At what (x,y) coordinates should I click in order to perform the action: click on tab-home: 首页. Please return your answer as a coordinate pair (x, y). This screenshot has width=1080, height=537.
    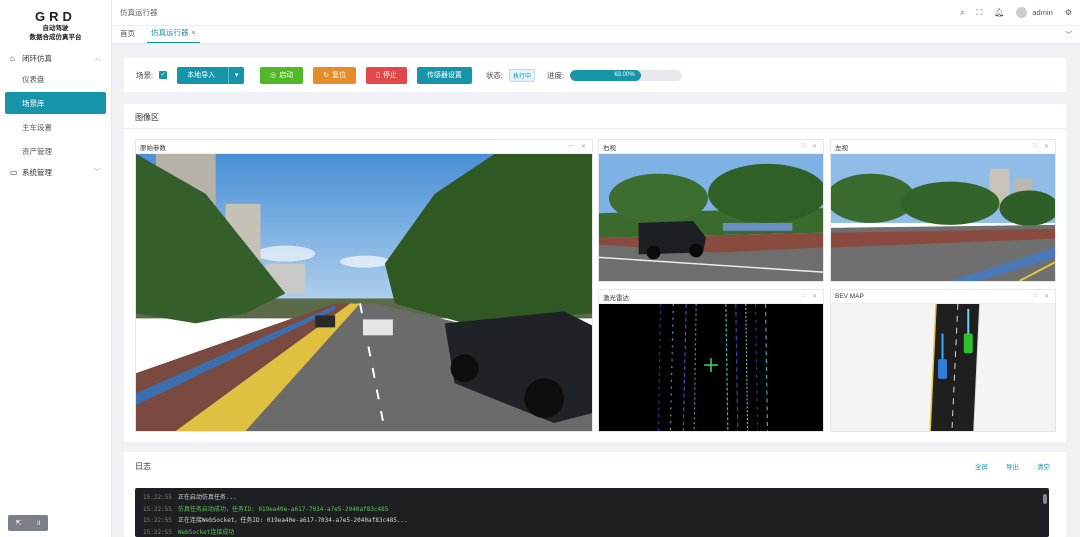
    Looking at the image, I should click on (130, 35).